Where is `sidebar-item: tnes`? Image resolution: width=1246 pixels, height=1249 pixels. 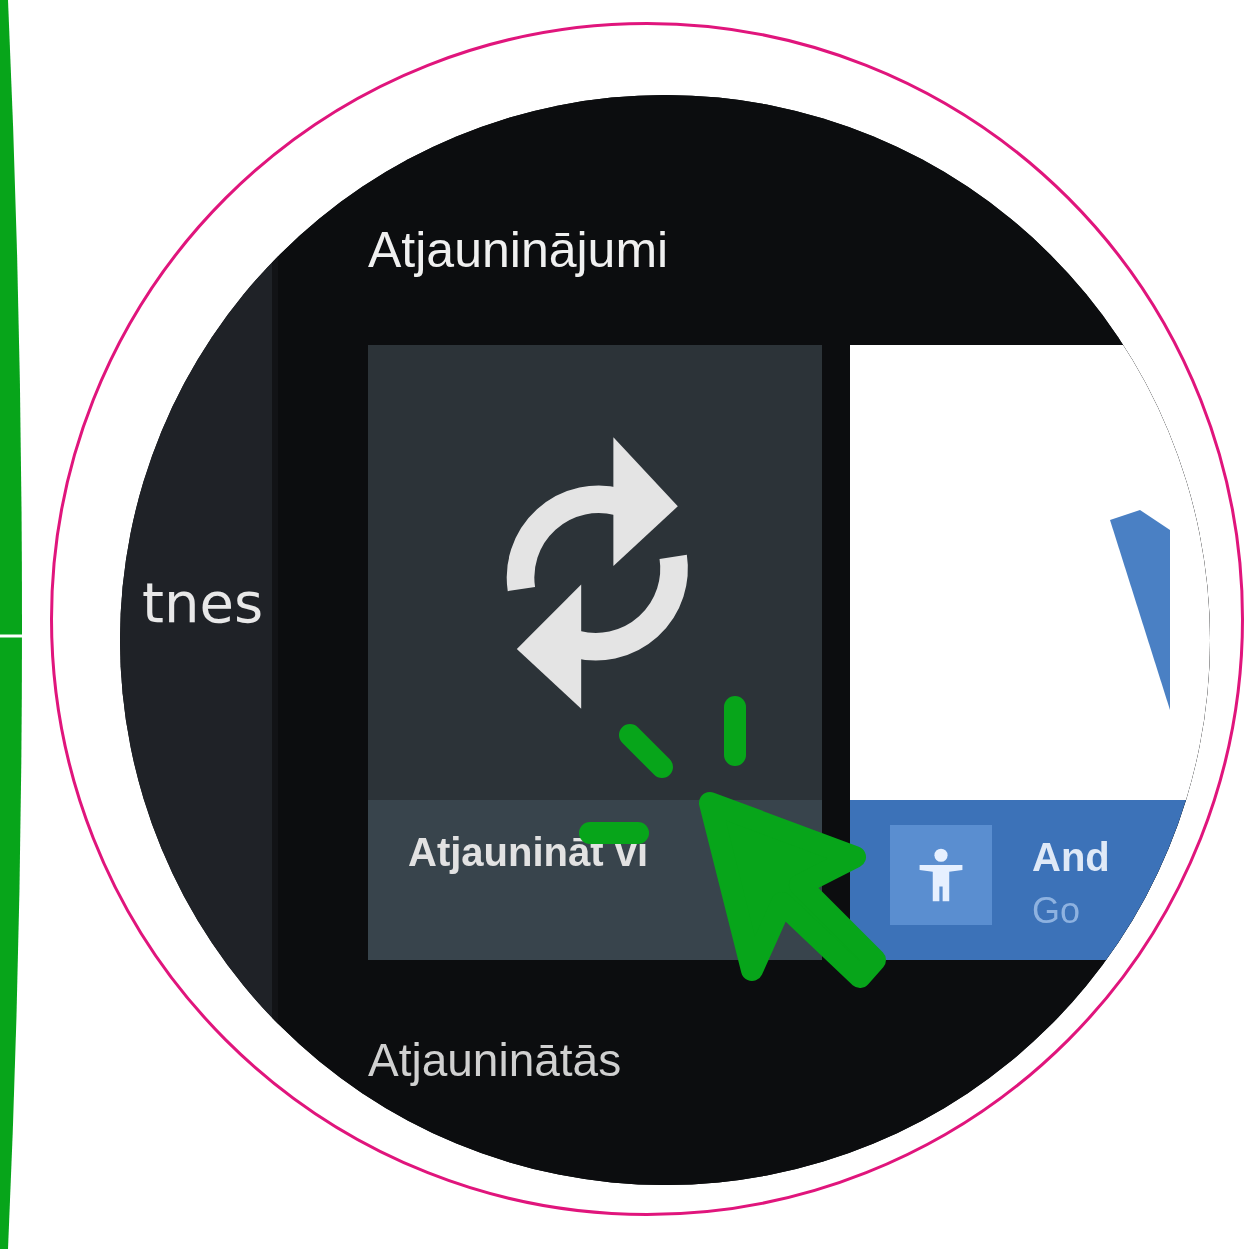
sidebar-item: tnes is located at coordinates (203, 603).